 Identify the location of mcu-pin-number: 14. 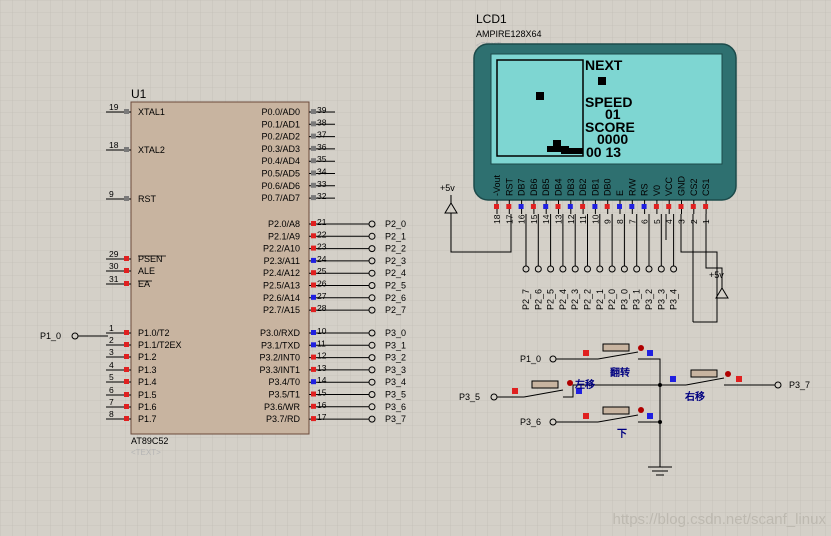
(322, 380).